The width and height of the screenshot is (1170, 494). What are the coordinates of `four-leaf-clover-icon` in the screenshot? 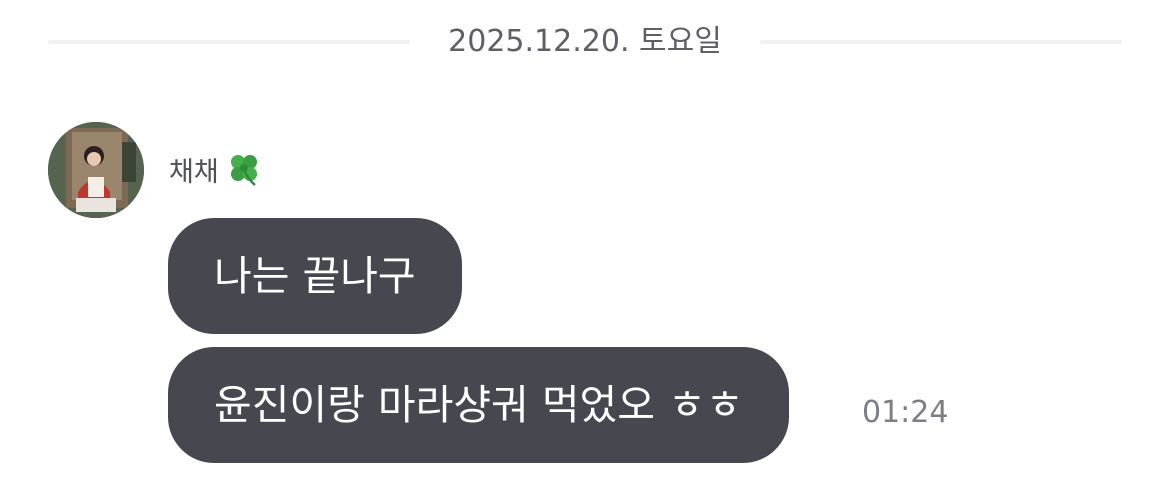 It's located at (244, 169).